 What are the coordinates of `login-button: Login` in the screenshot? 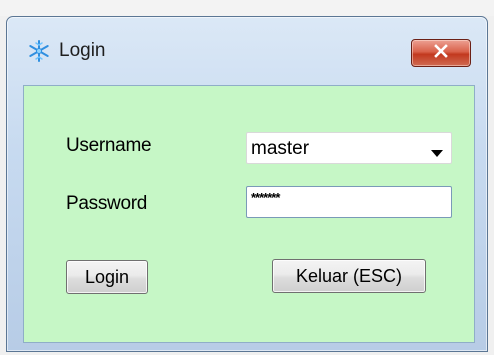 It's located at (107, 277).